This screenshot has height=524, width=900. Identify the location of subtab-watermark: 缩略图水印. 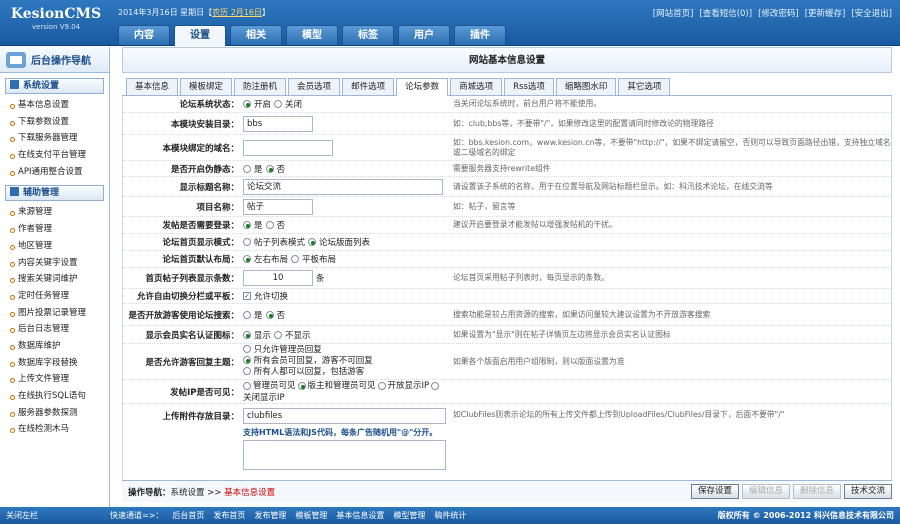
(586, 86).